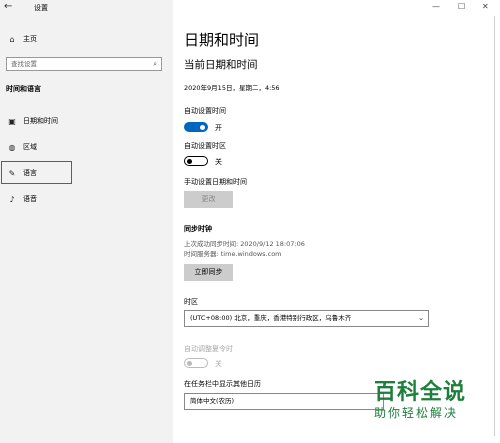 The image size is (500, 443). Describe the element at coordinates (212, 401) in the screenshot. I see `calendar-value: 简体中文(农历)` at that location.